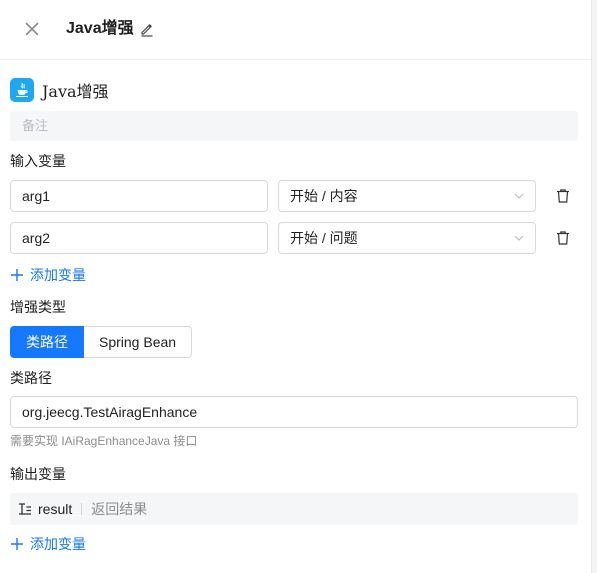 This screenshot has height=573, width=597. What do you see at coordinates (38, 161) in the screenshot?
I see `input-variables-label: 输入变量` at bounding box center [38, 161].